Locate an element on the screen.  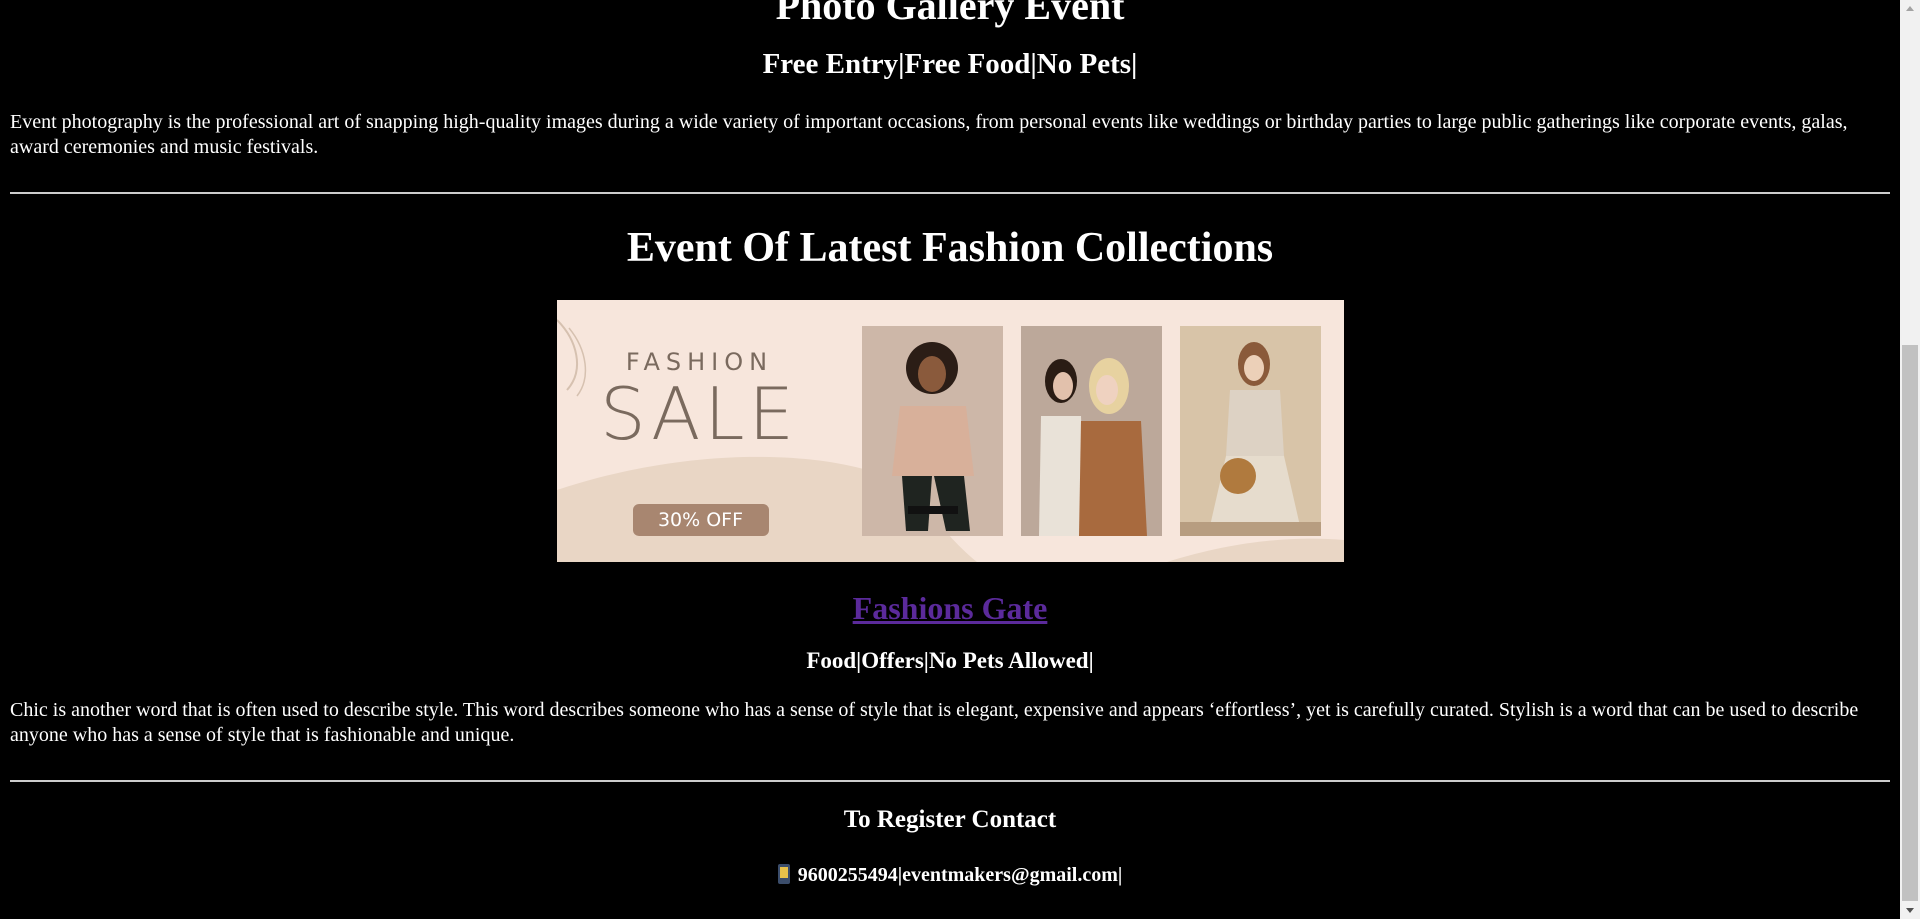
fashion-sale-banner: FASHION SALE 30% OFF is located at coordinates (950, 431).